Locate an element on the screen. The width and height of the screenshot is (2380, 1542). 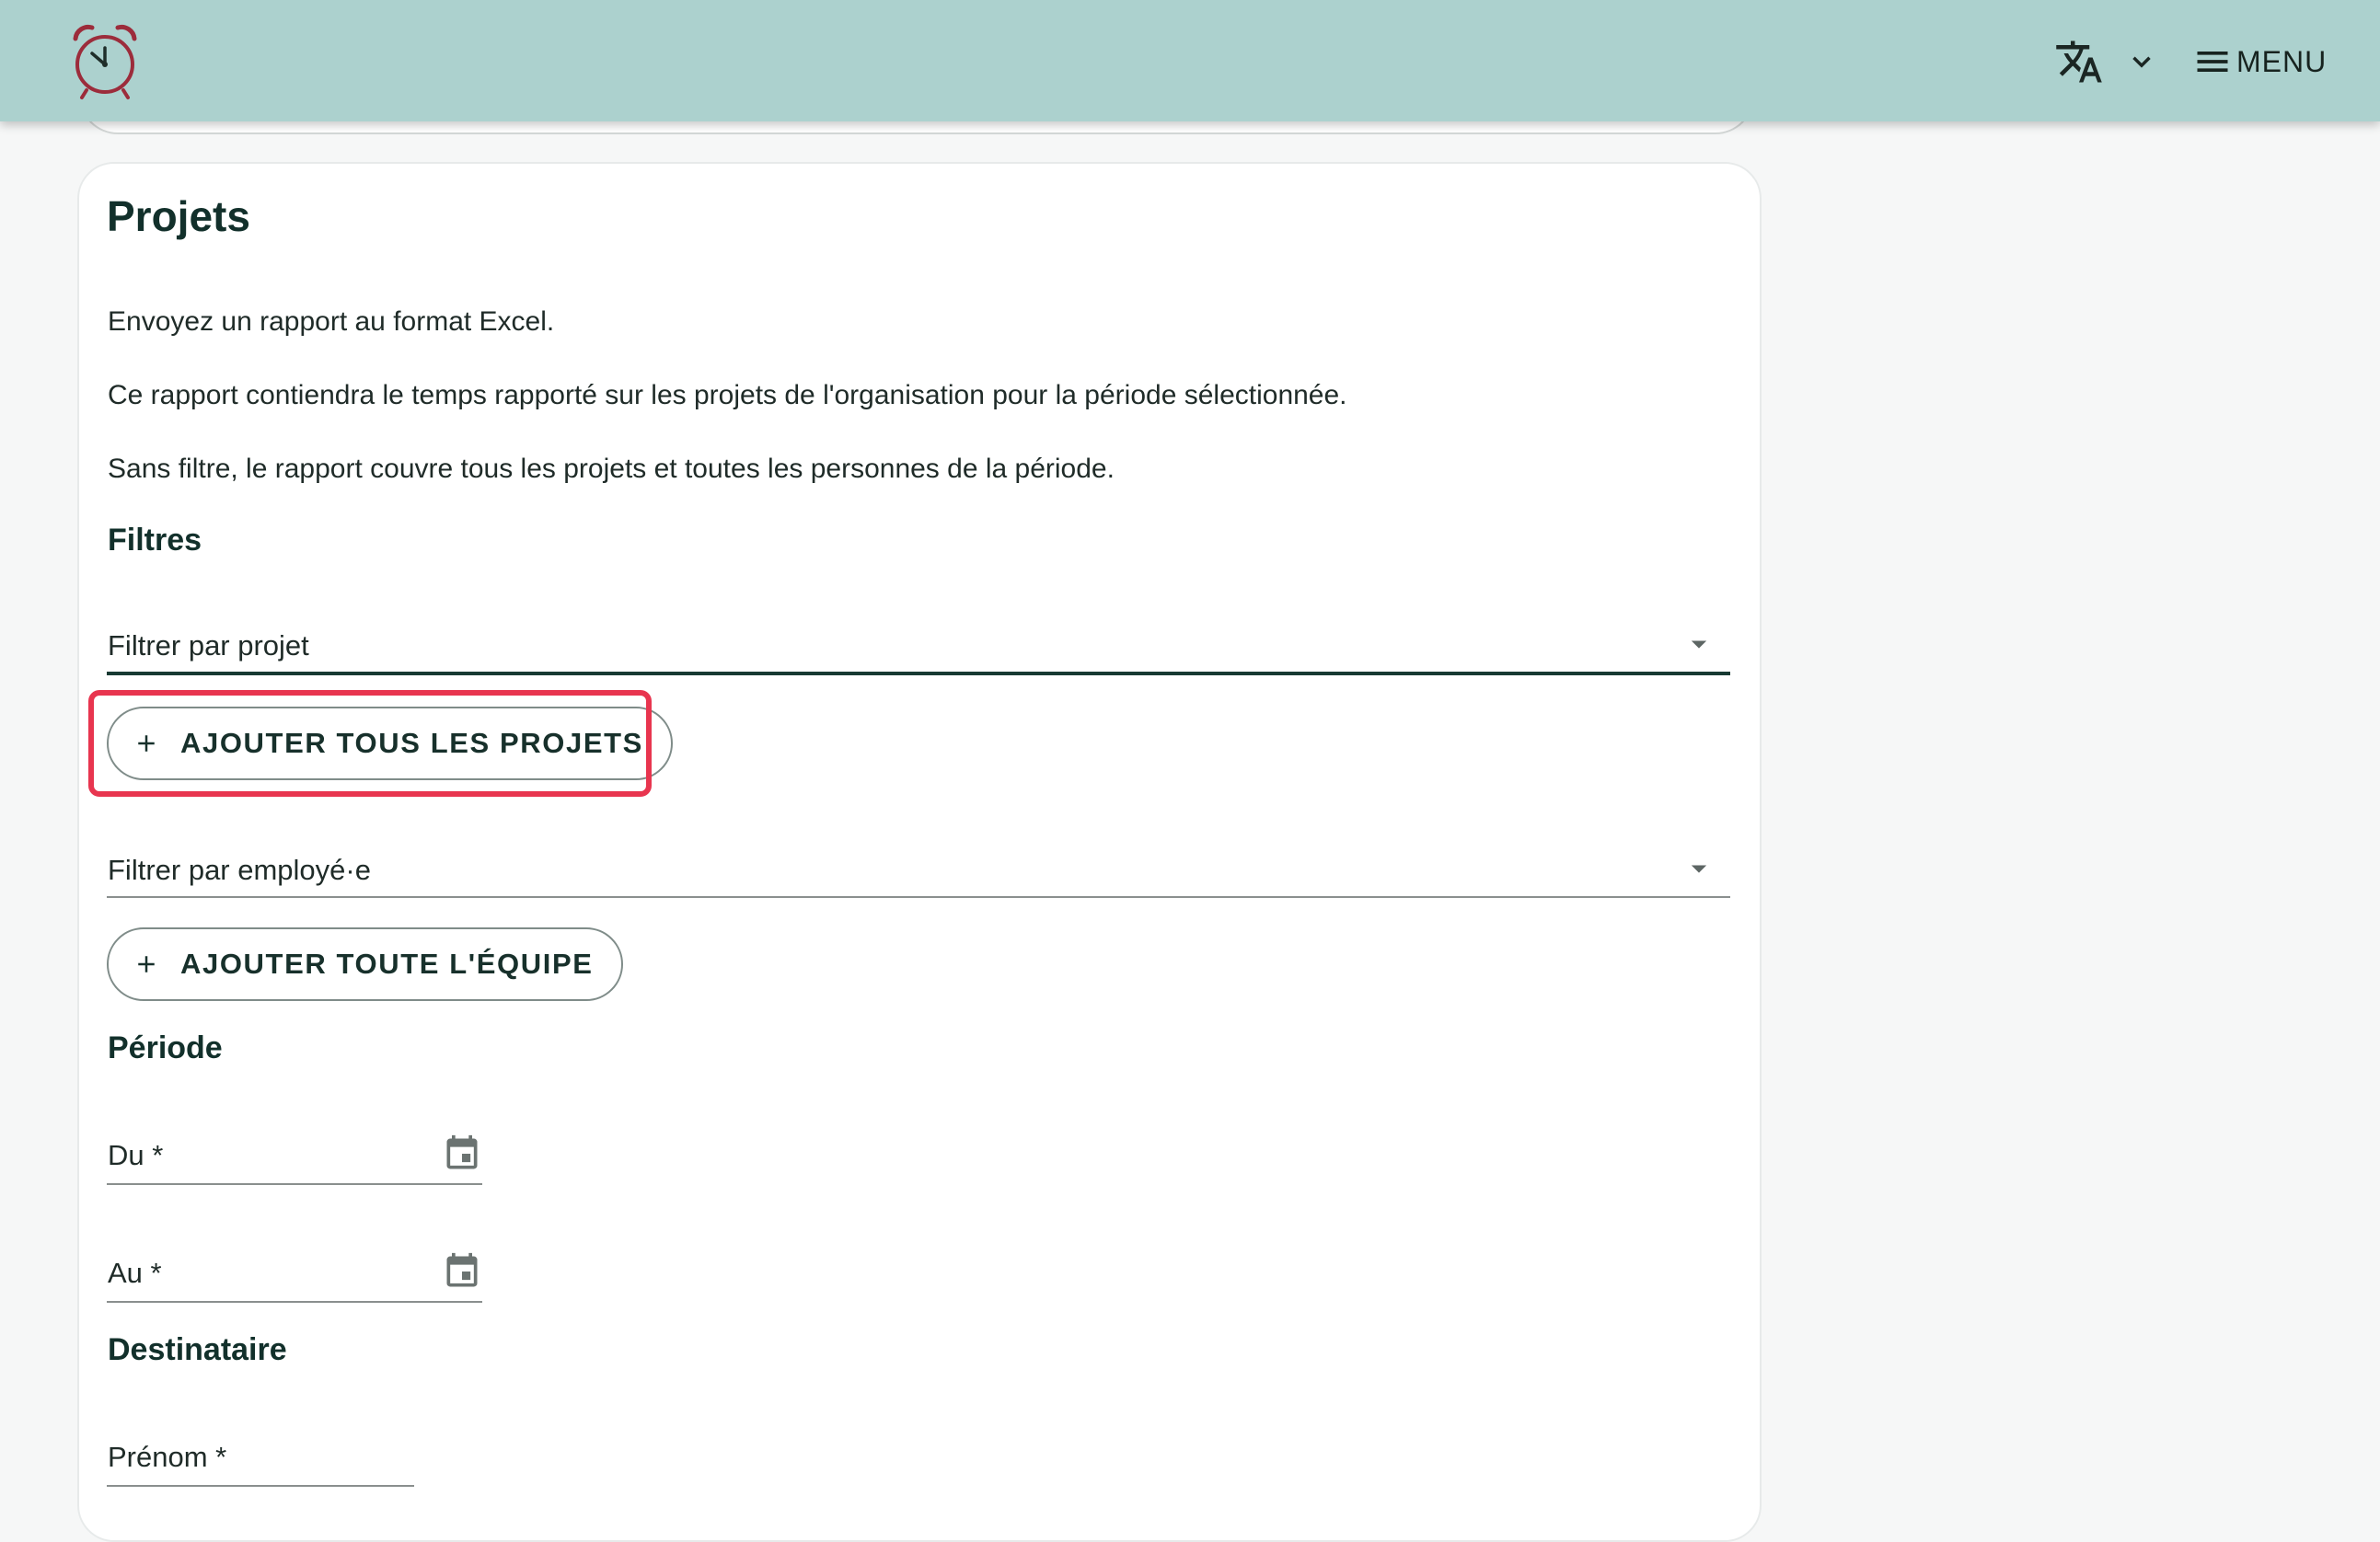
recipient-heading: Destinataire is located at coordinates (197, 1349).